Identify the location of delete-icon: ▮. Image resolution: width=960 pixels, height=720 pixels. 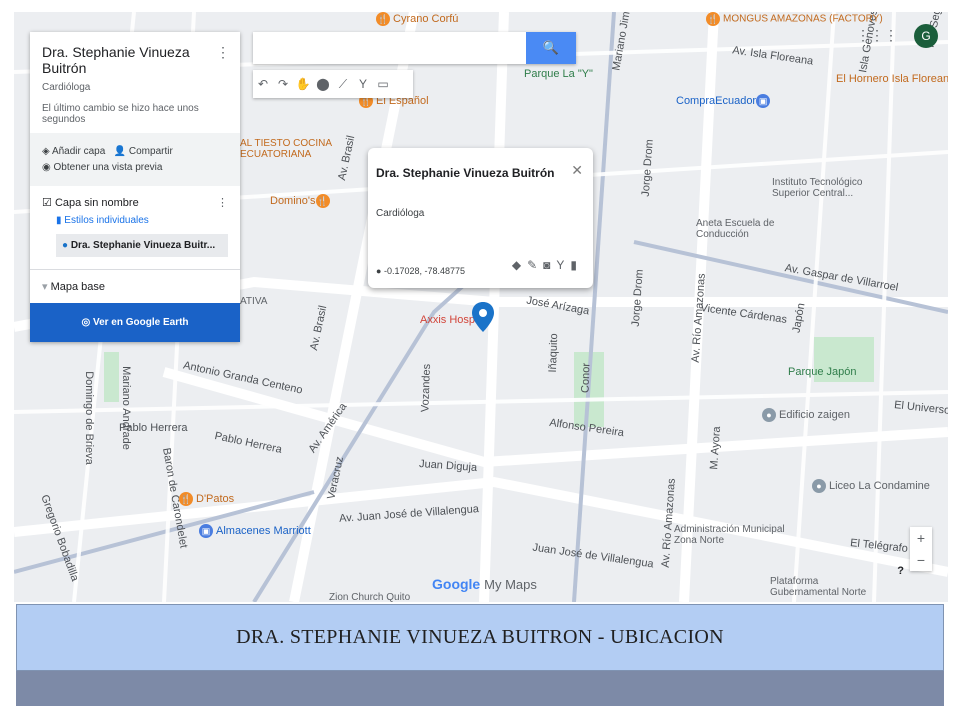
(576, 265).